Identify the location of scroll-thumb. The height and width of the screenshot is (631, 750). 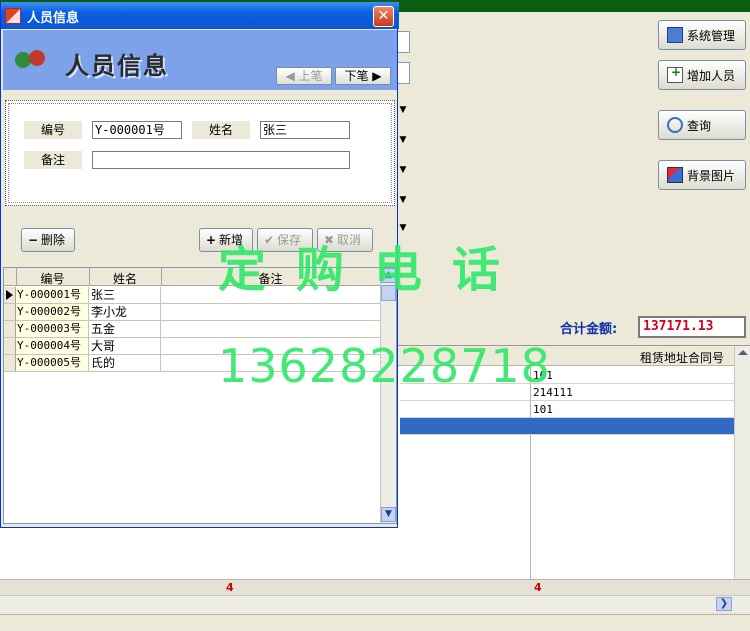
(388, 293).